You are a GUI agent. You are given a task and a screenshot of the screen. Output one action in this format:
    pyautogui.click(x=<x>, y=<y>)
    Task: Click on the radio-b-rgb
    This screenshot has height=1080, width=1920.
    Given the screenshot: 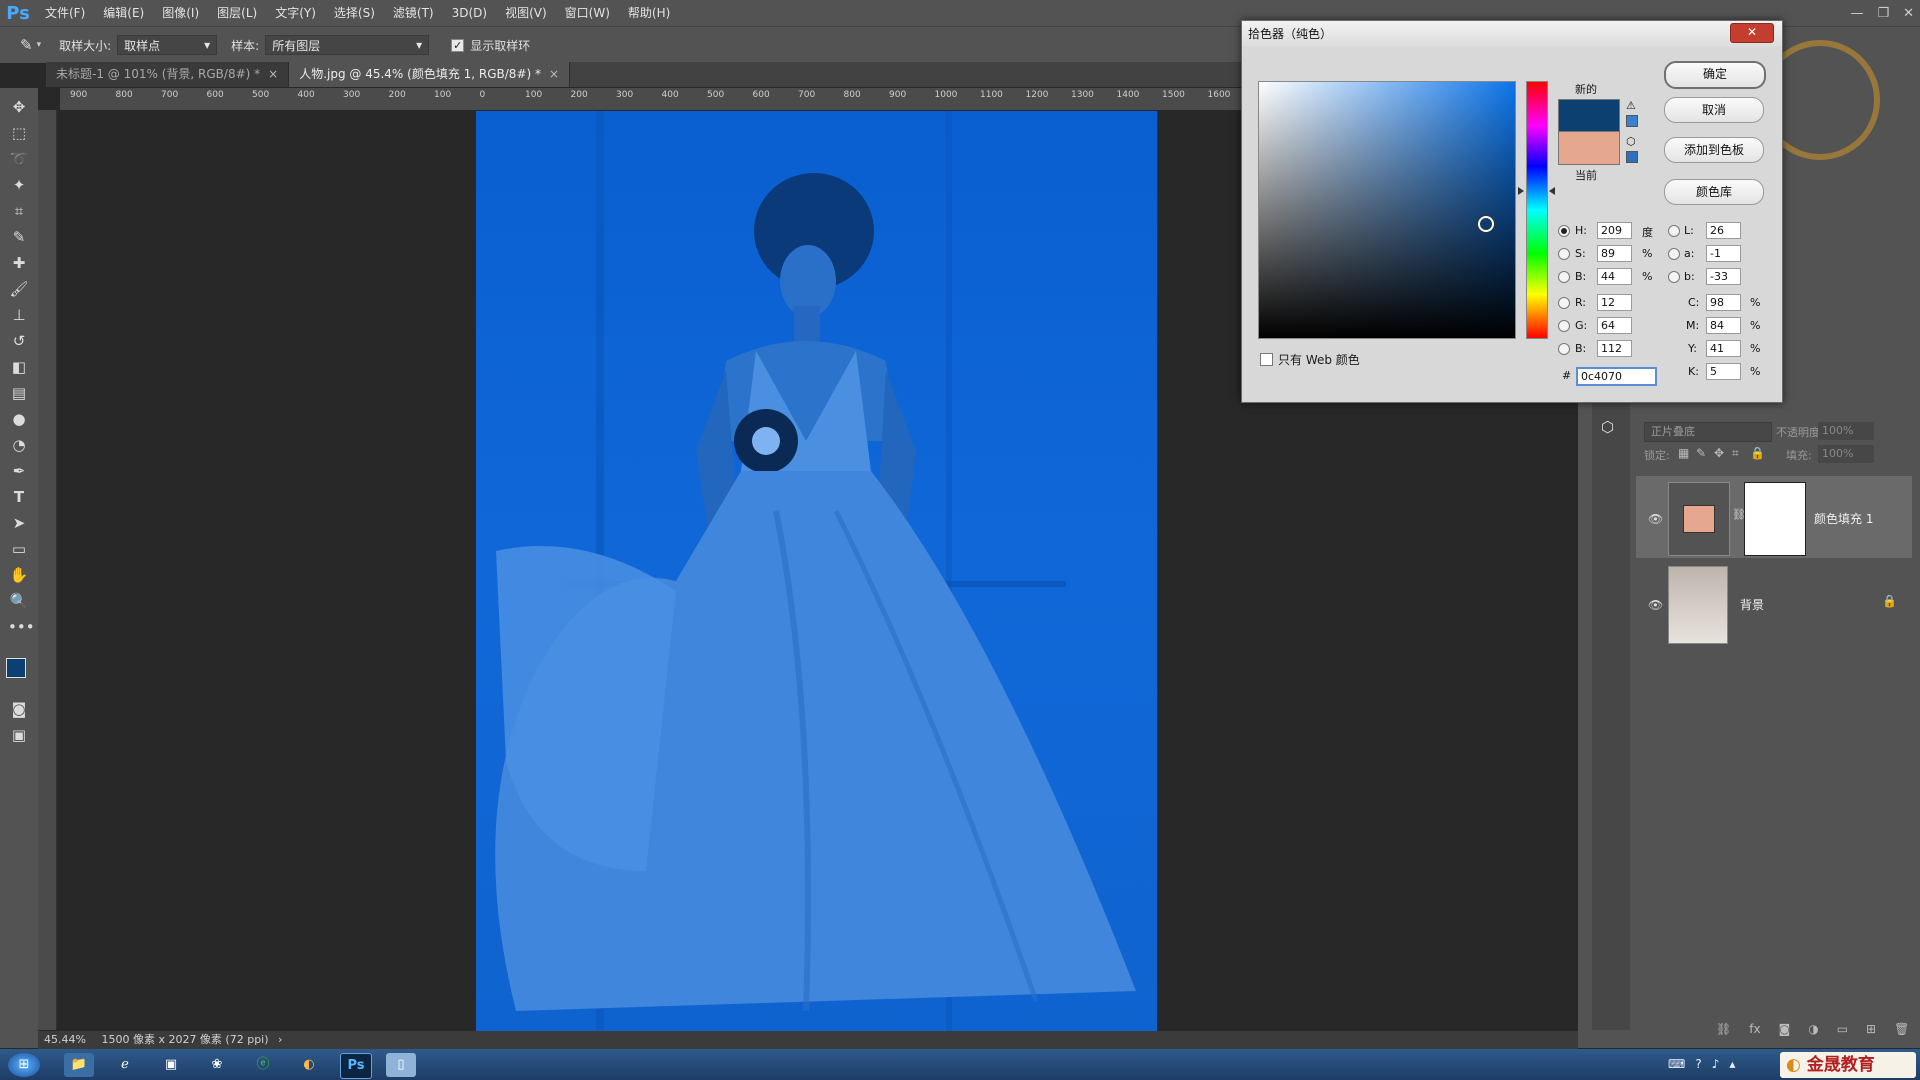 What is the action you would take?
    pyautogui.click(x=1564, y=349)
    